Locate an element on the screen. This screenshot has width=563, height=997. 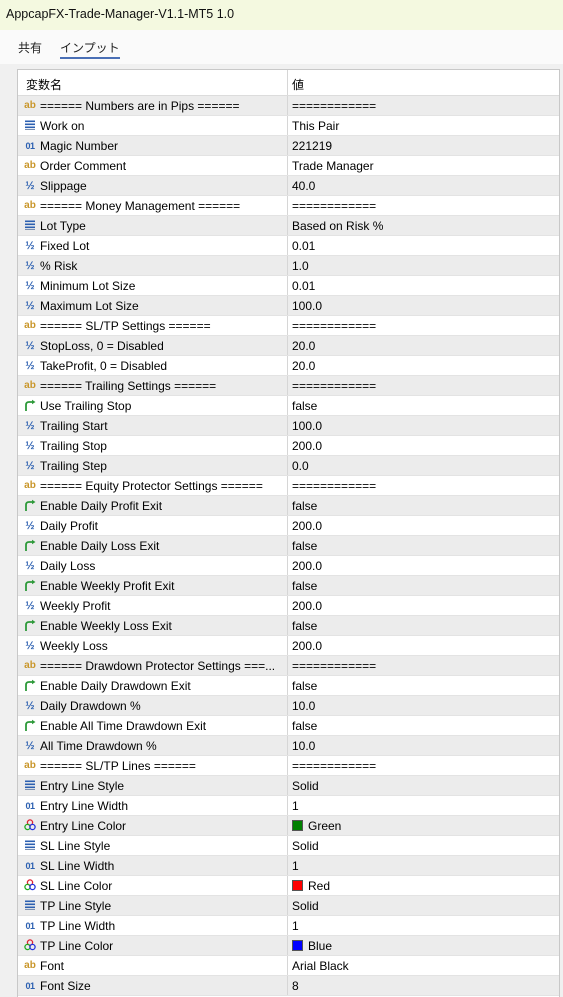
table-row: ab Order Comment Trade Manager is located at coordinates (288, 166).